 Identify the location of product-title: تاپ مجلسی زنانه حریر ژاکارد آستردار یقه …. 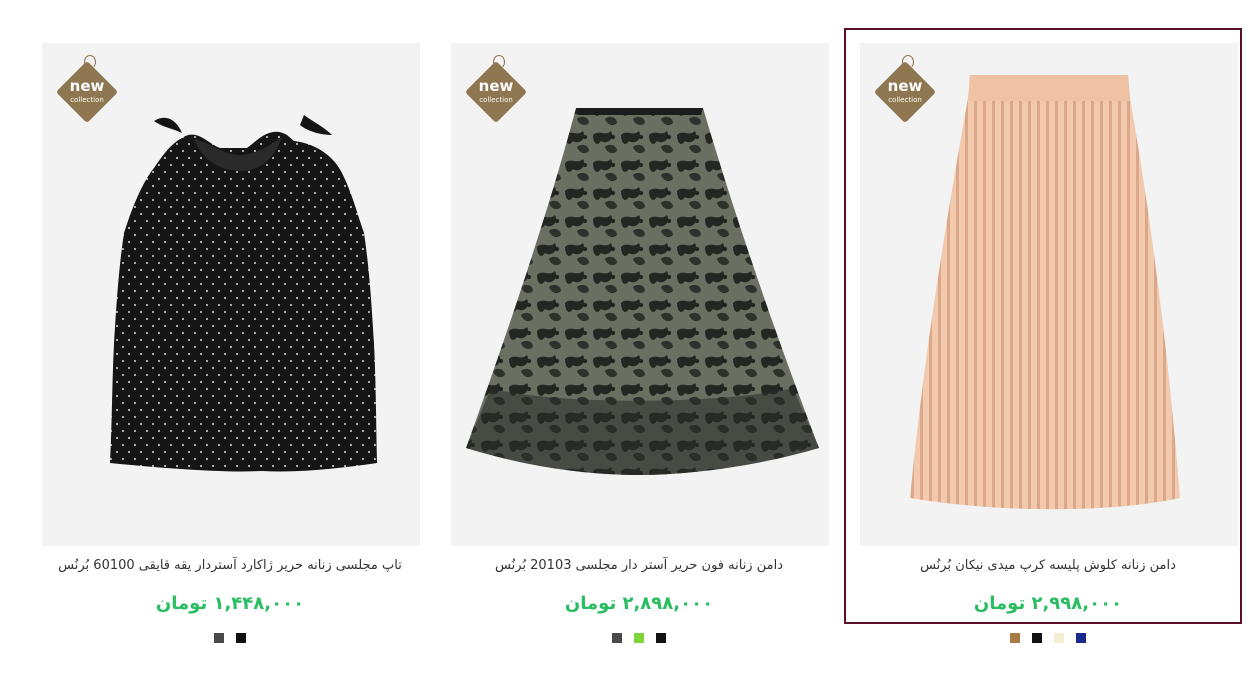
(230, 566).